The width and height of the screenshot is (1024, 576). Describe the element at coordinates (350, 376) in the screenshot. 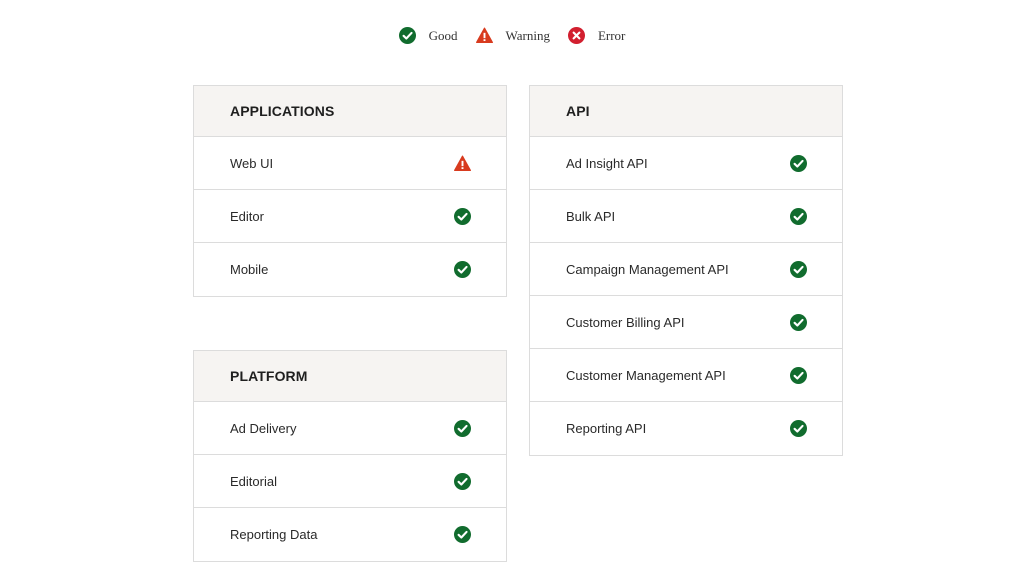

I see `panel-title: PLATFORM` at that location.